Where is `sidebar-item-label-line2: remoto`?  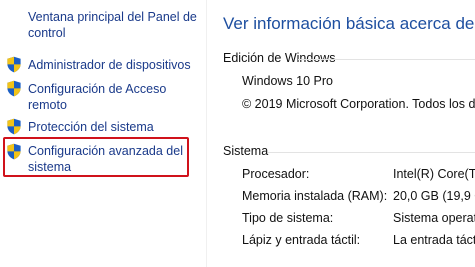 sidebar-item-label-line2: remoto is located at coordinates (47, 105).